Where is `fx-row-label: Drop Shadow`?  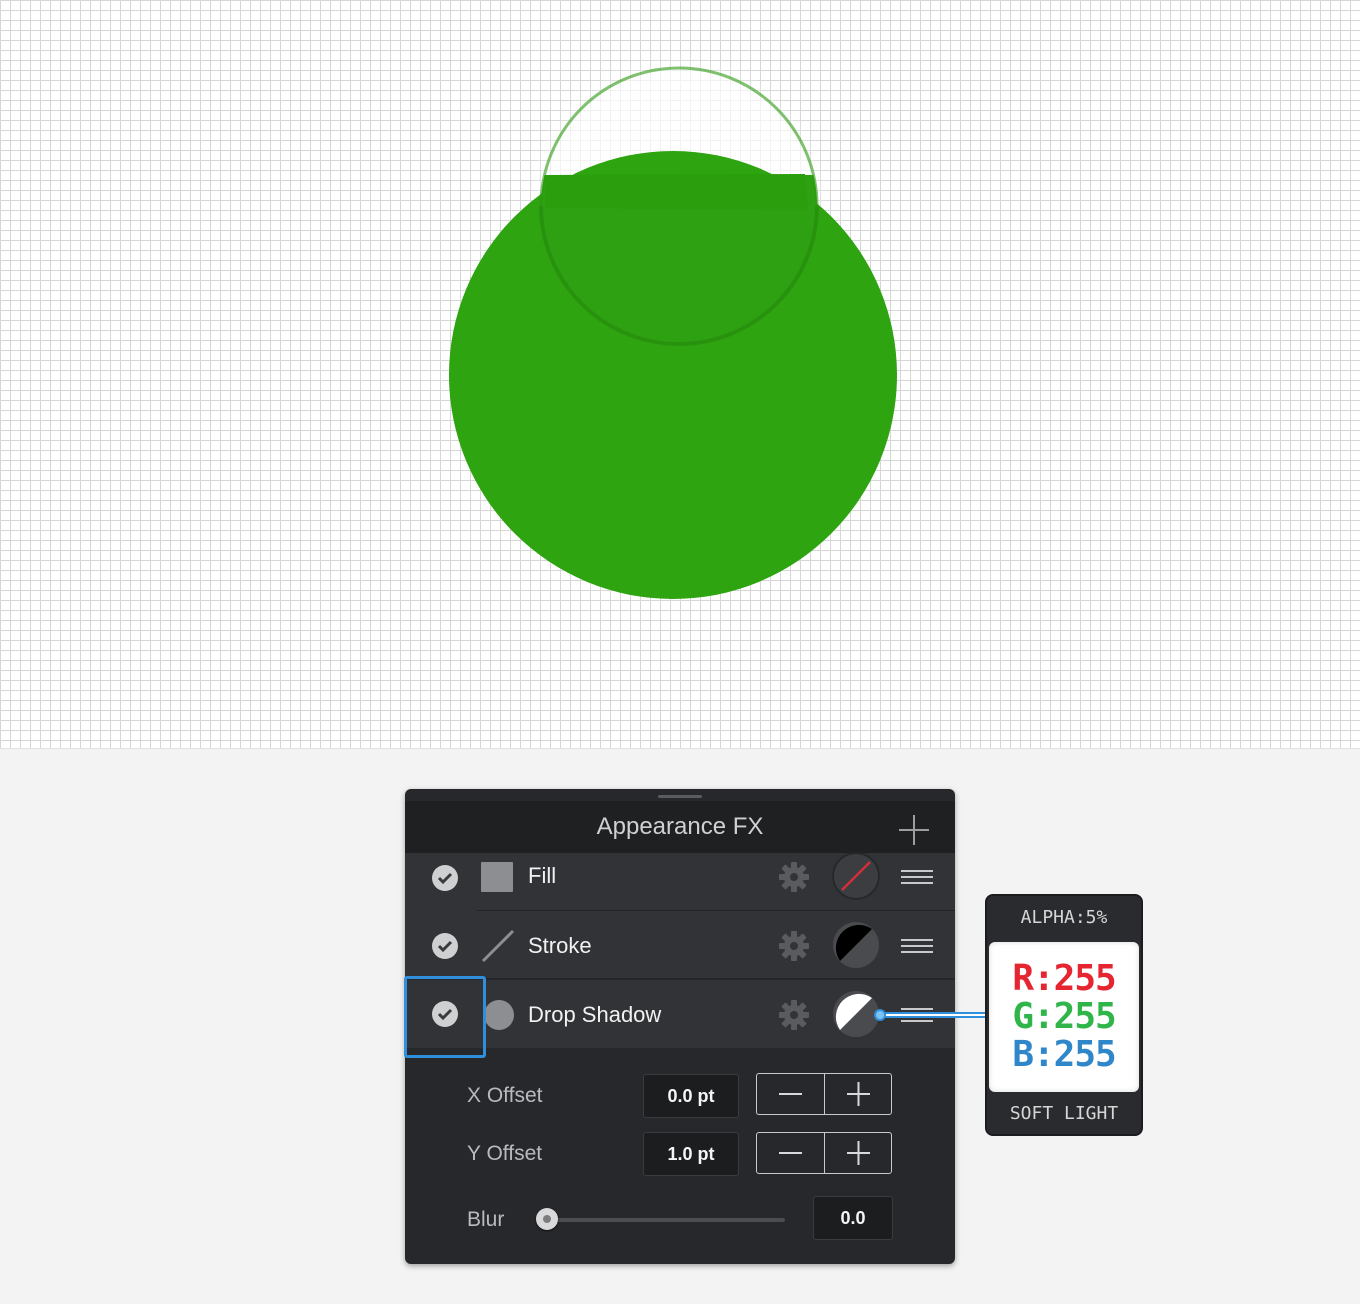 fx-row-label: Drop Shadow is located at coordinates (595, 1014).